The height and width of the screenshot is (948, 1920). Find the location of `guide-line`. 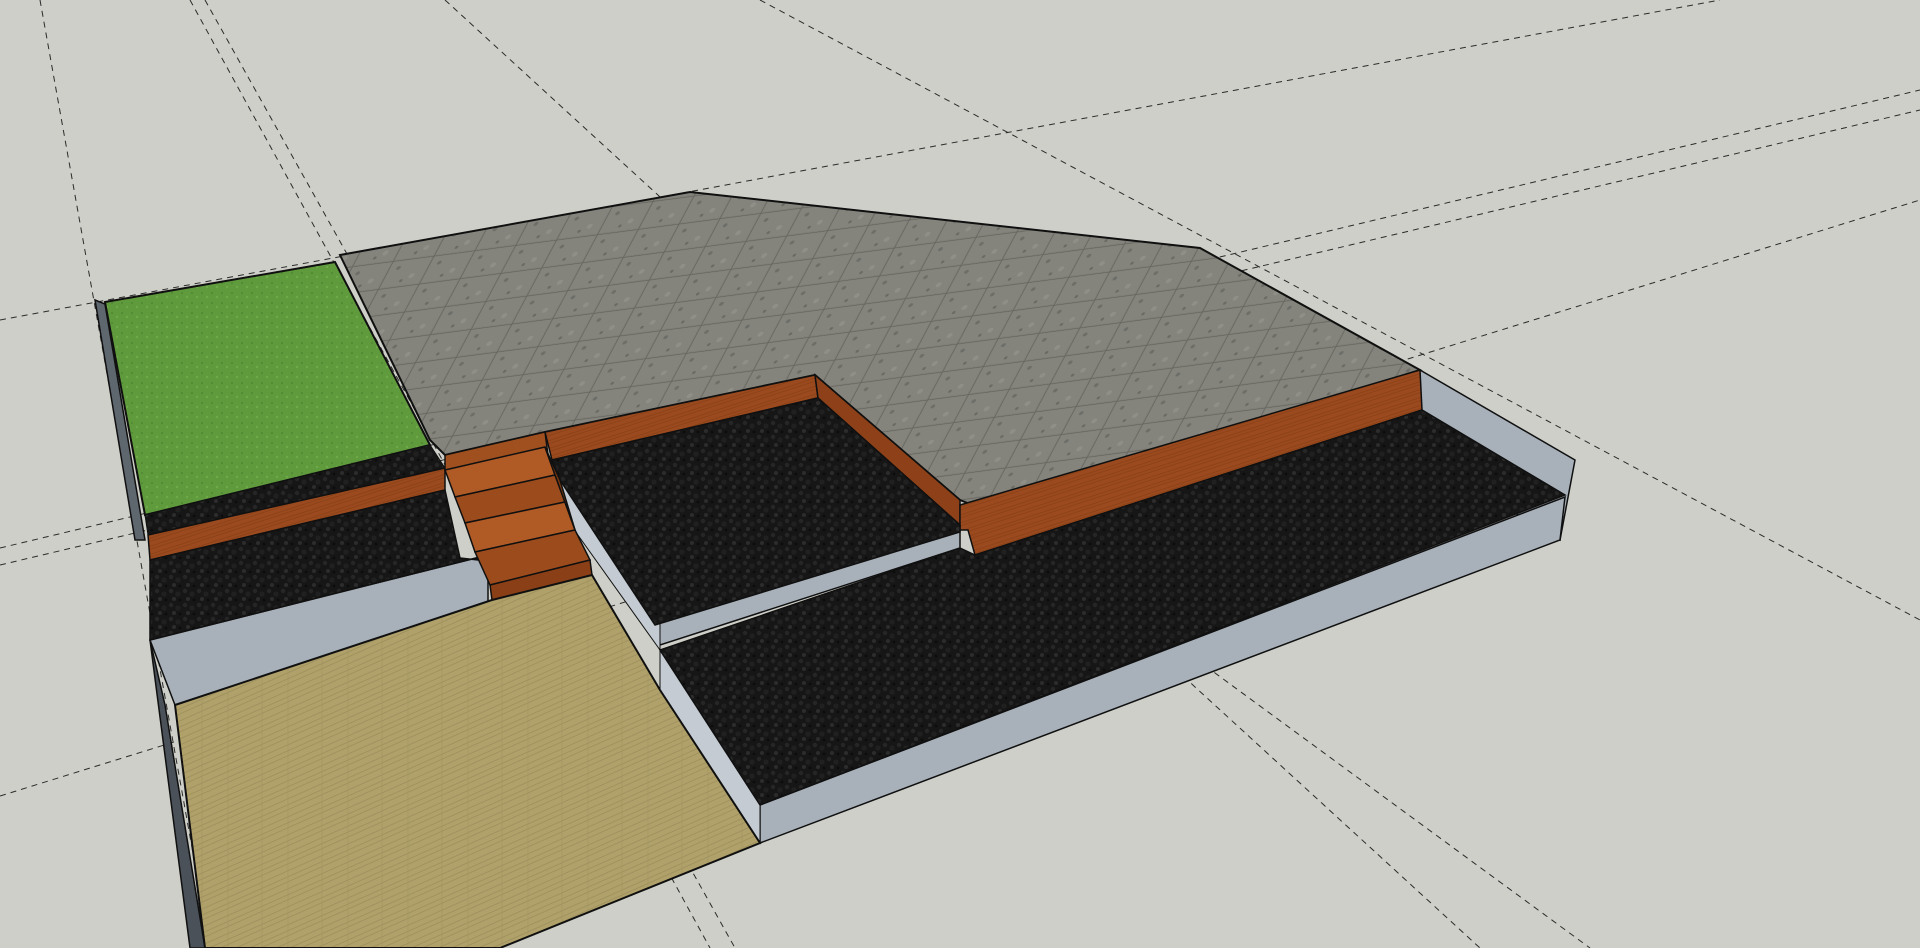

guide-line is located at coordinates (1380, 793).